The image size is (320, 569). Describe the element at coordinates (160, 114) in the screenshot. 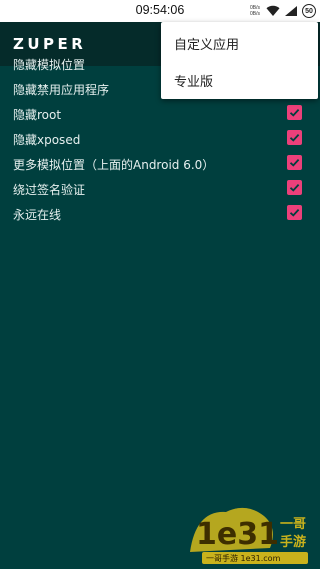

I see `option-row-hide-root: 隐藏root` at that location.